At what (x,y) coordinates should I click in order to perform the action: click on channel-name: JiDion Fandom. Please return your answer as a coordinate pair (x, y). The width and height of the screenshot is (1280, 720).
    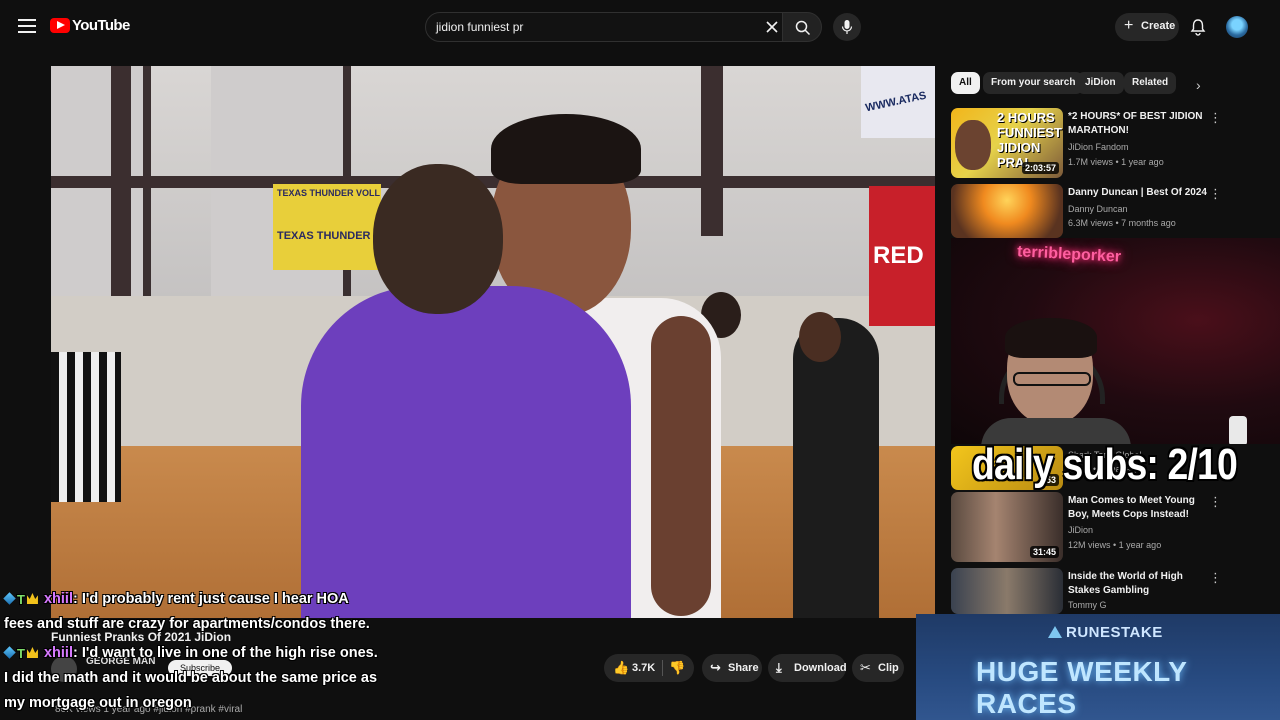
    Looking at the image, I should click on (1098, 147).